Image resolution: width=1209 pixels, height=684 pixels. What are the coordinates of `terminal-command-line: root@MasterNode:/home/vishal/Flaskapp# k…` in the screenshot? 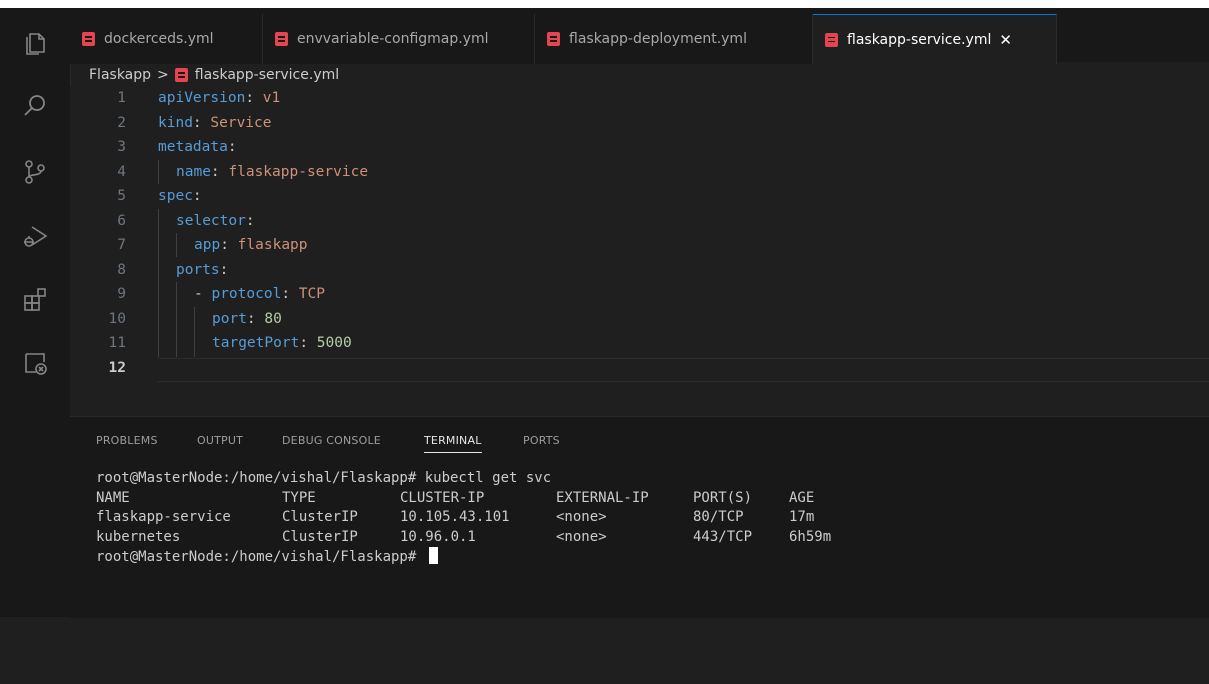 It's located at (324, 478).